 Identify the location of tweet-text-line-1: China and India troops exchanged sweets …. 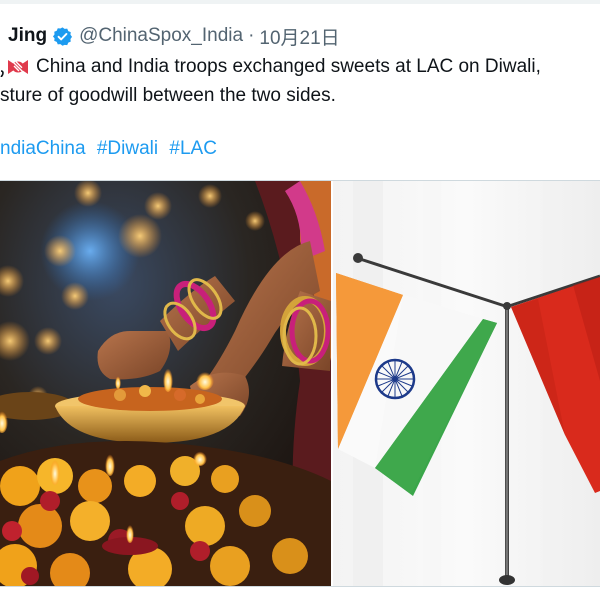
(270, 67).